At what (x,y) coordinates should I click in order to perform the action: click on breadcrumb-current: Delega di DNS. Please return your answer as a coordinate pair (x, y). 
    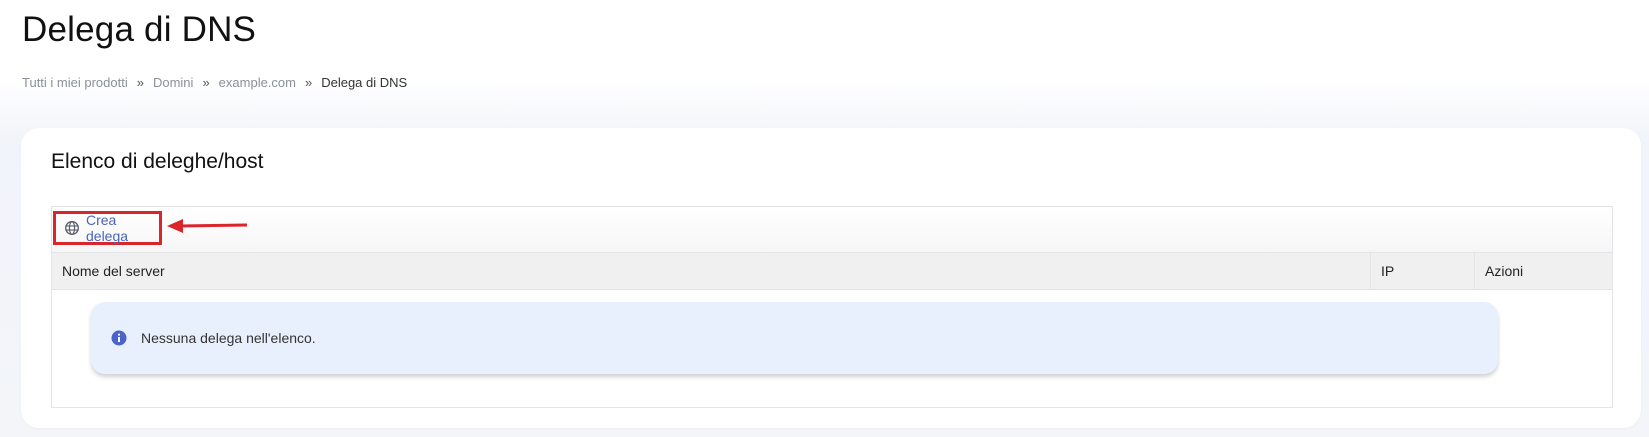
    Looking at the image, I should click on (364, 82).